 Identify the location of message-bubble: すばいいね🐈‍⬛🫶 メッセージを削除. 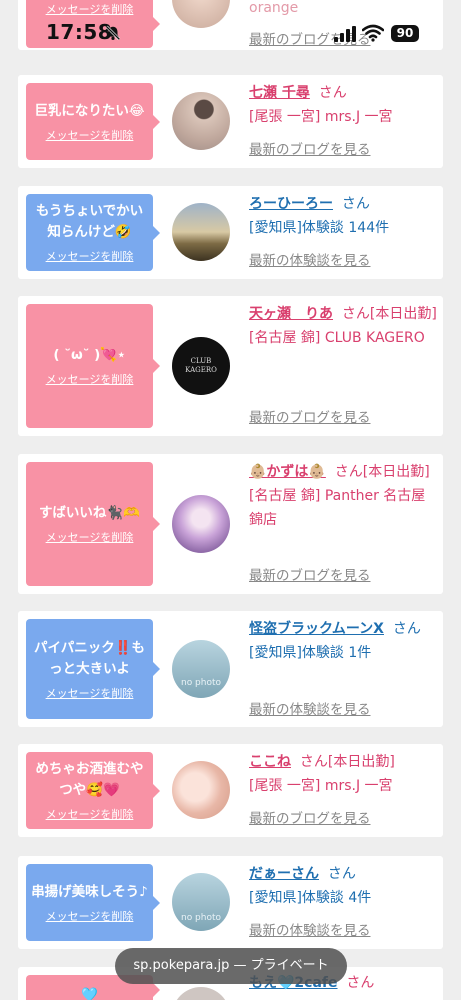
(93, 524).